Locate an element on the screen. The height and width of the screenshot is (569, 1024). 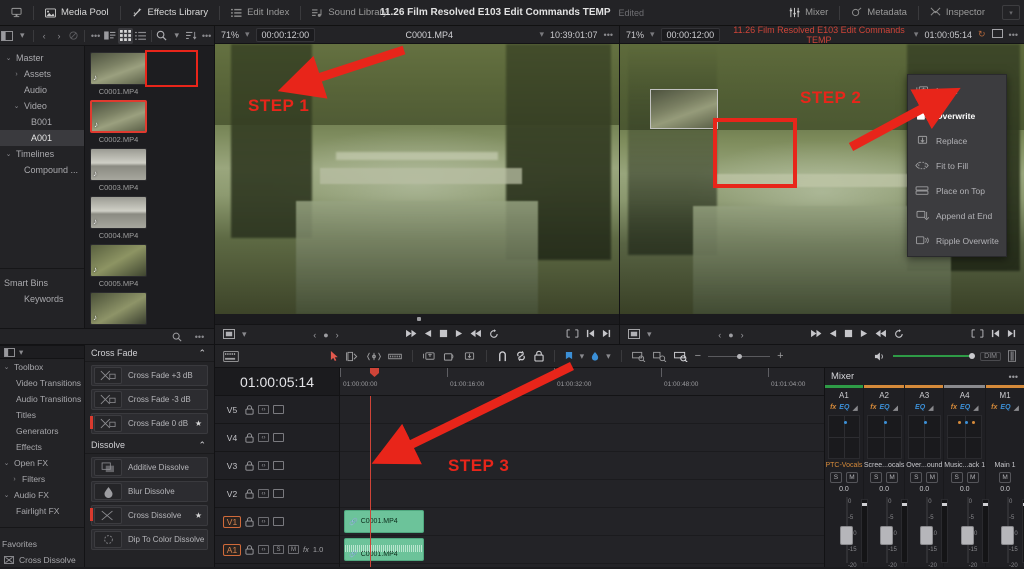
footer-options-icon: ••• is located at coordinates (199, 337).